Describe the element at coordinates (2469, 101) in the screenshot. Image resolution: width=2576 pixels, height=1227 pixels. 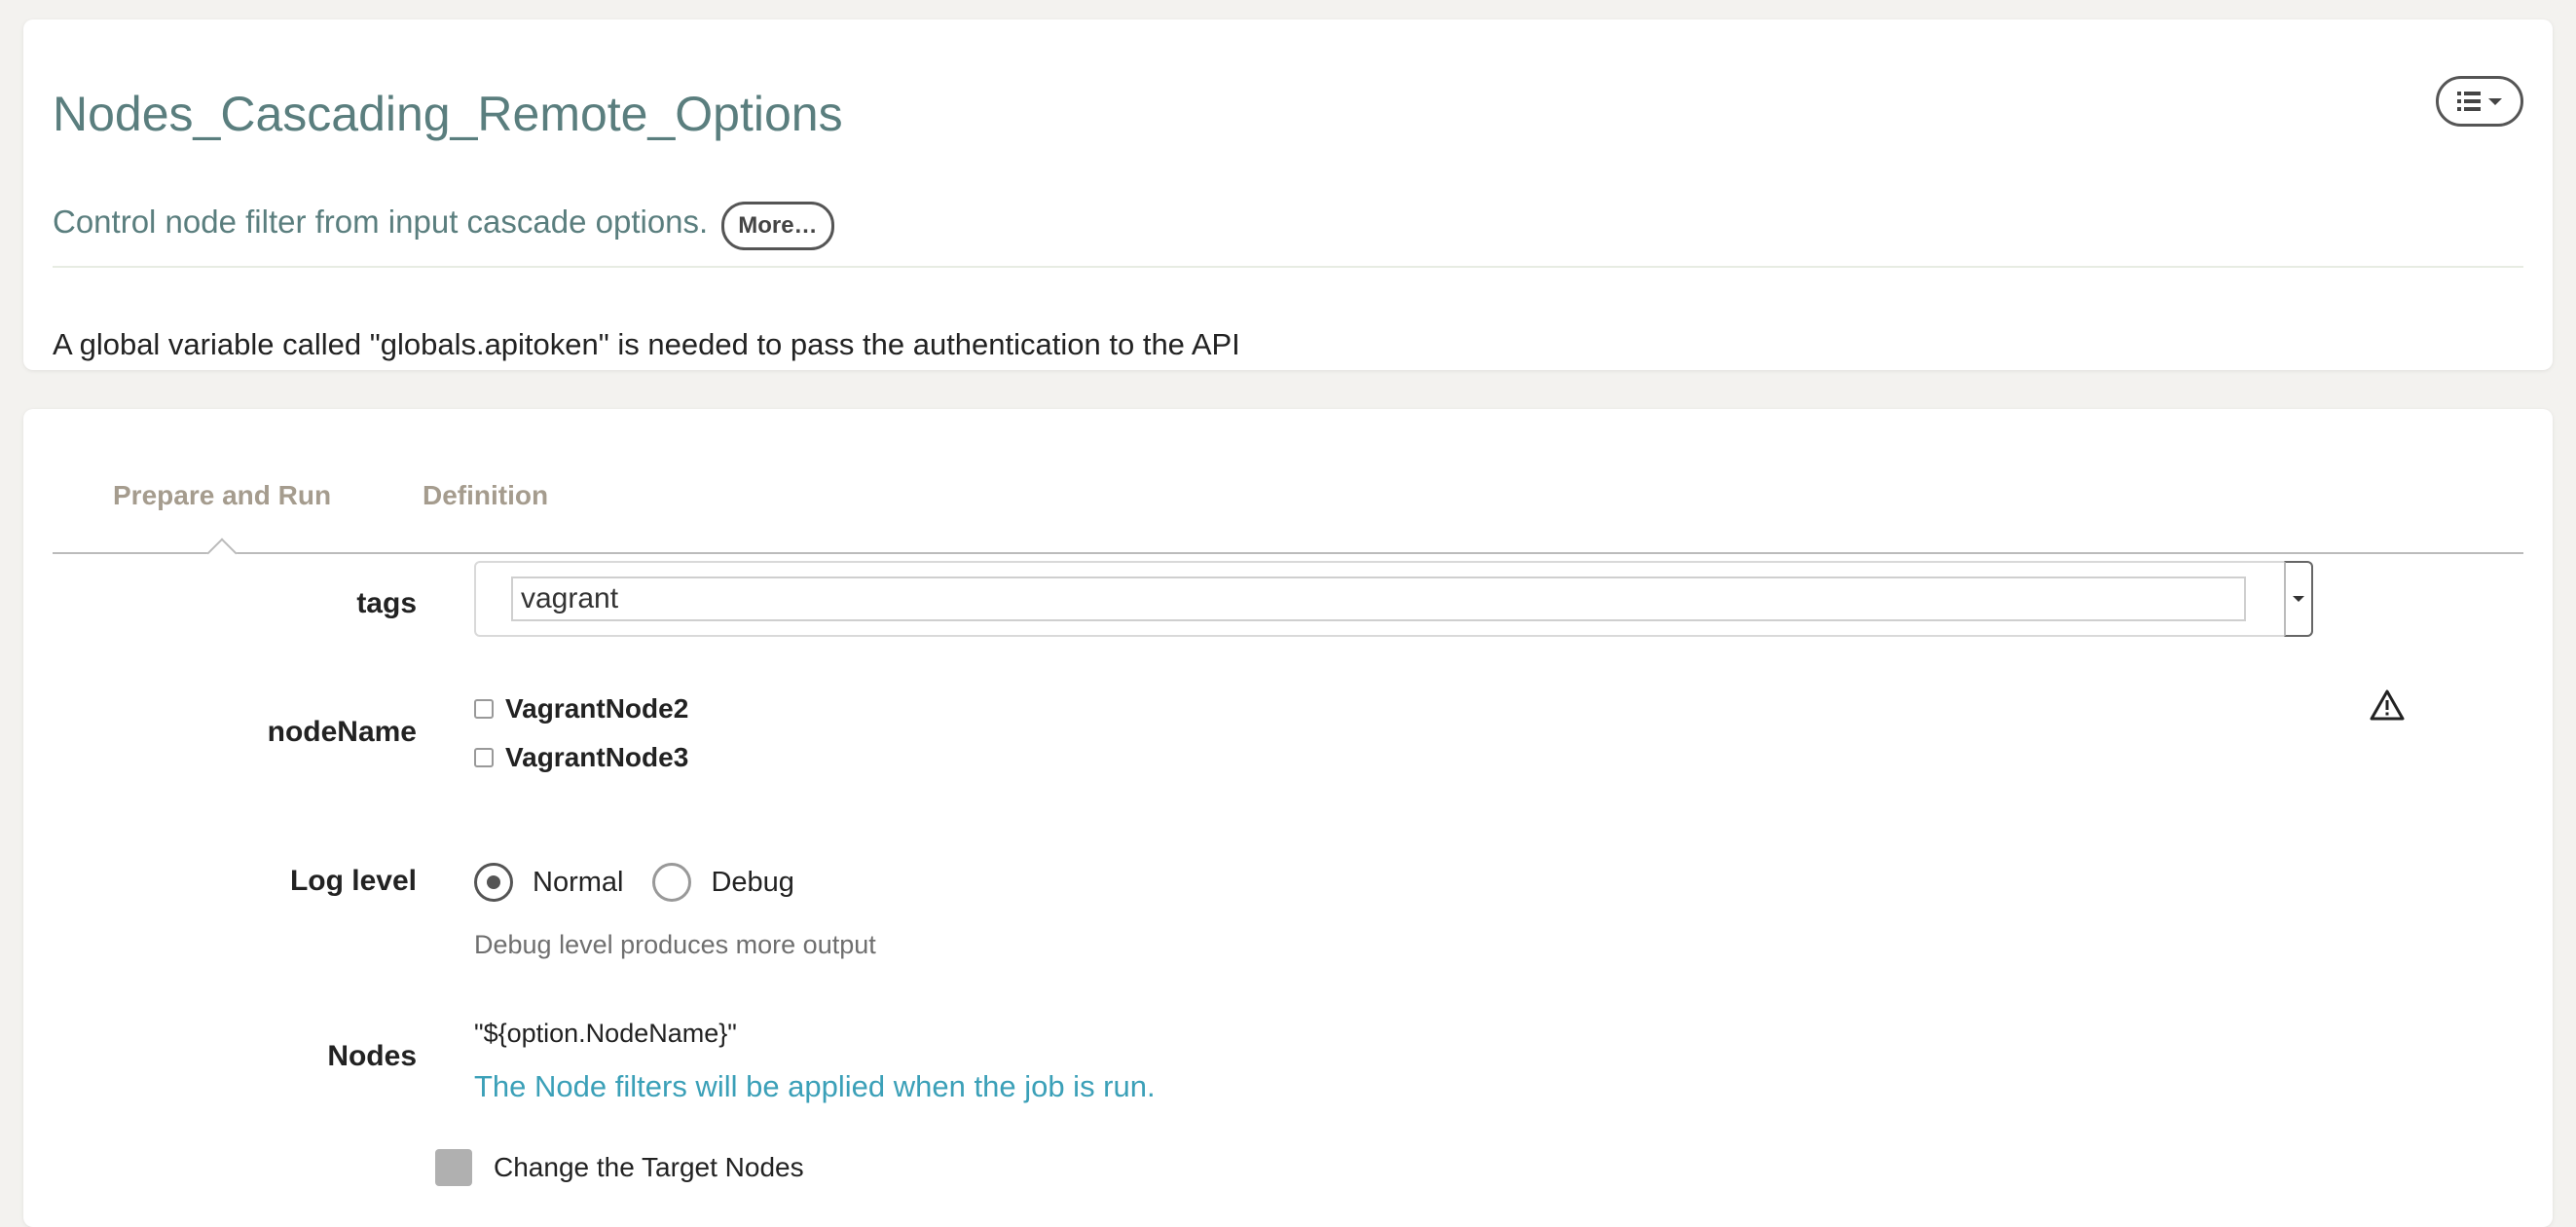
I see `list-icon` at that location.